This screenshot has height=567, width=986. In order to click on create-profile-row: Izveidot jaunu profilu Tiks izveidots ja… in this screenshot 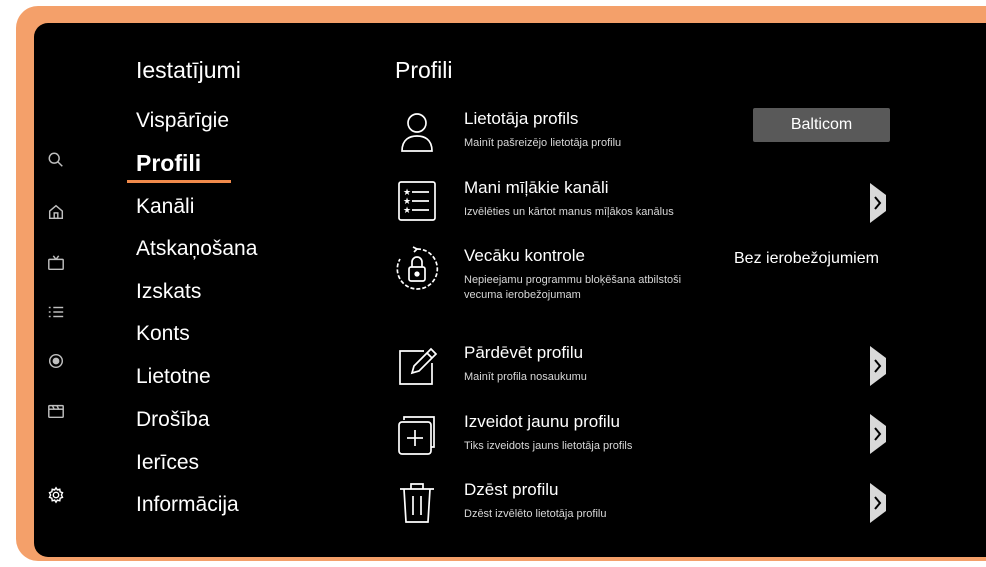, I will do `click(654, 442)`.